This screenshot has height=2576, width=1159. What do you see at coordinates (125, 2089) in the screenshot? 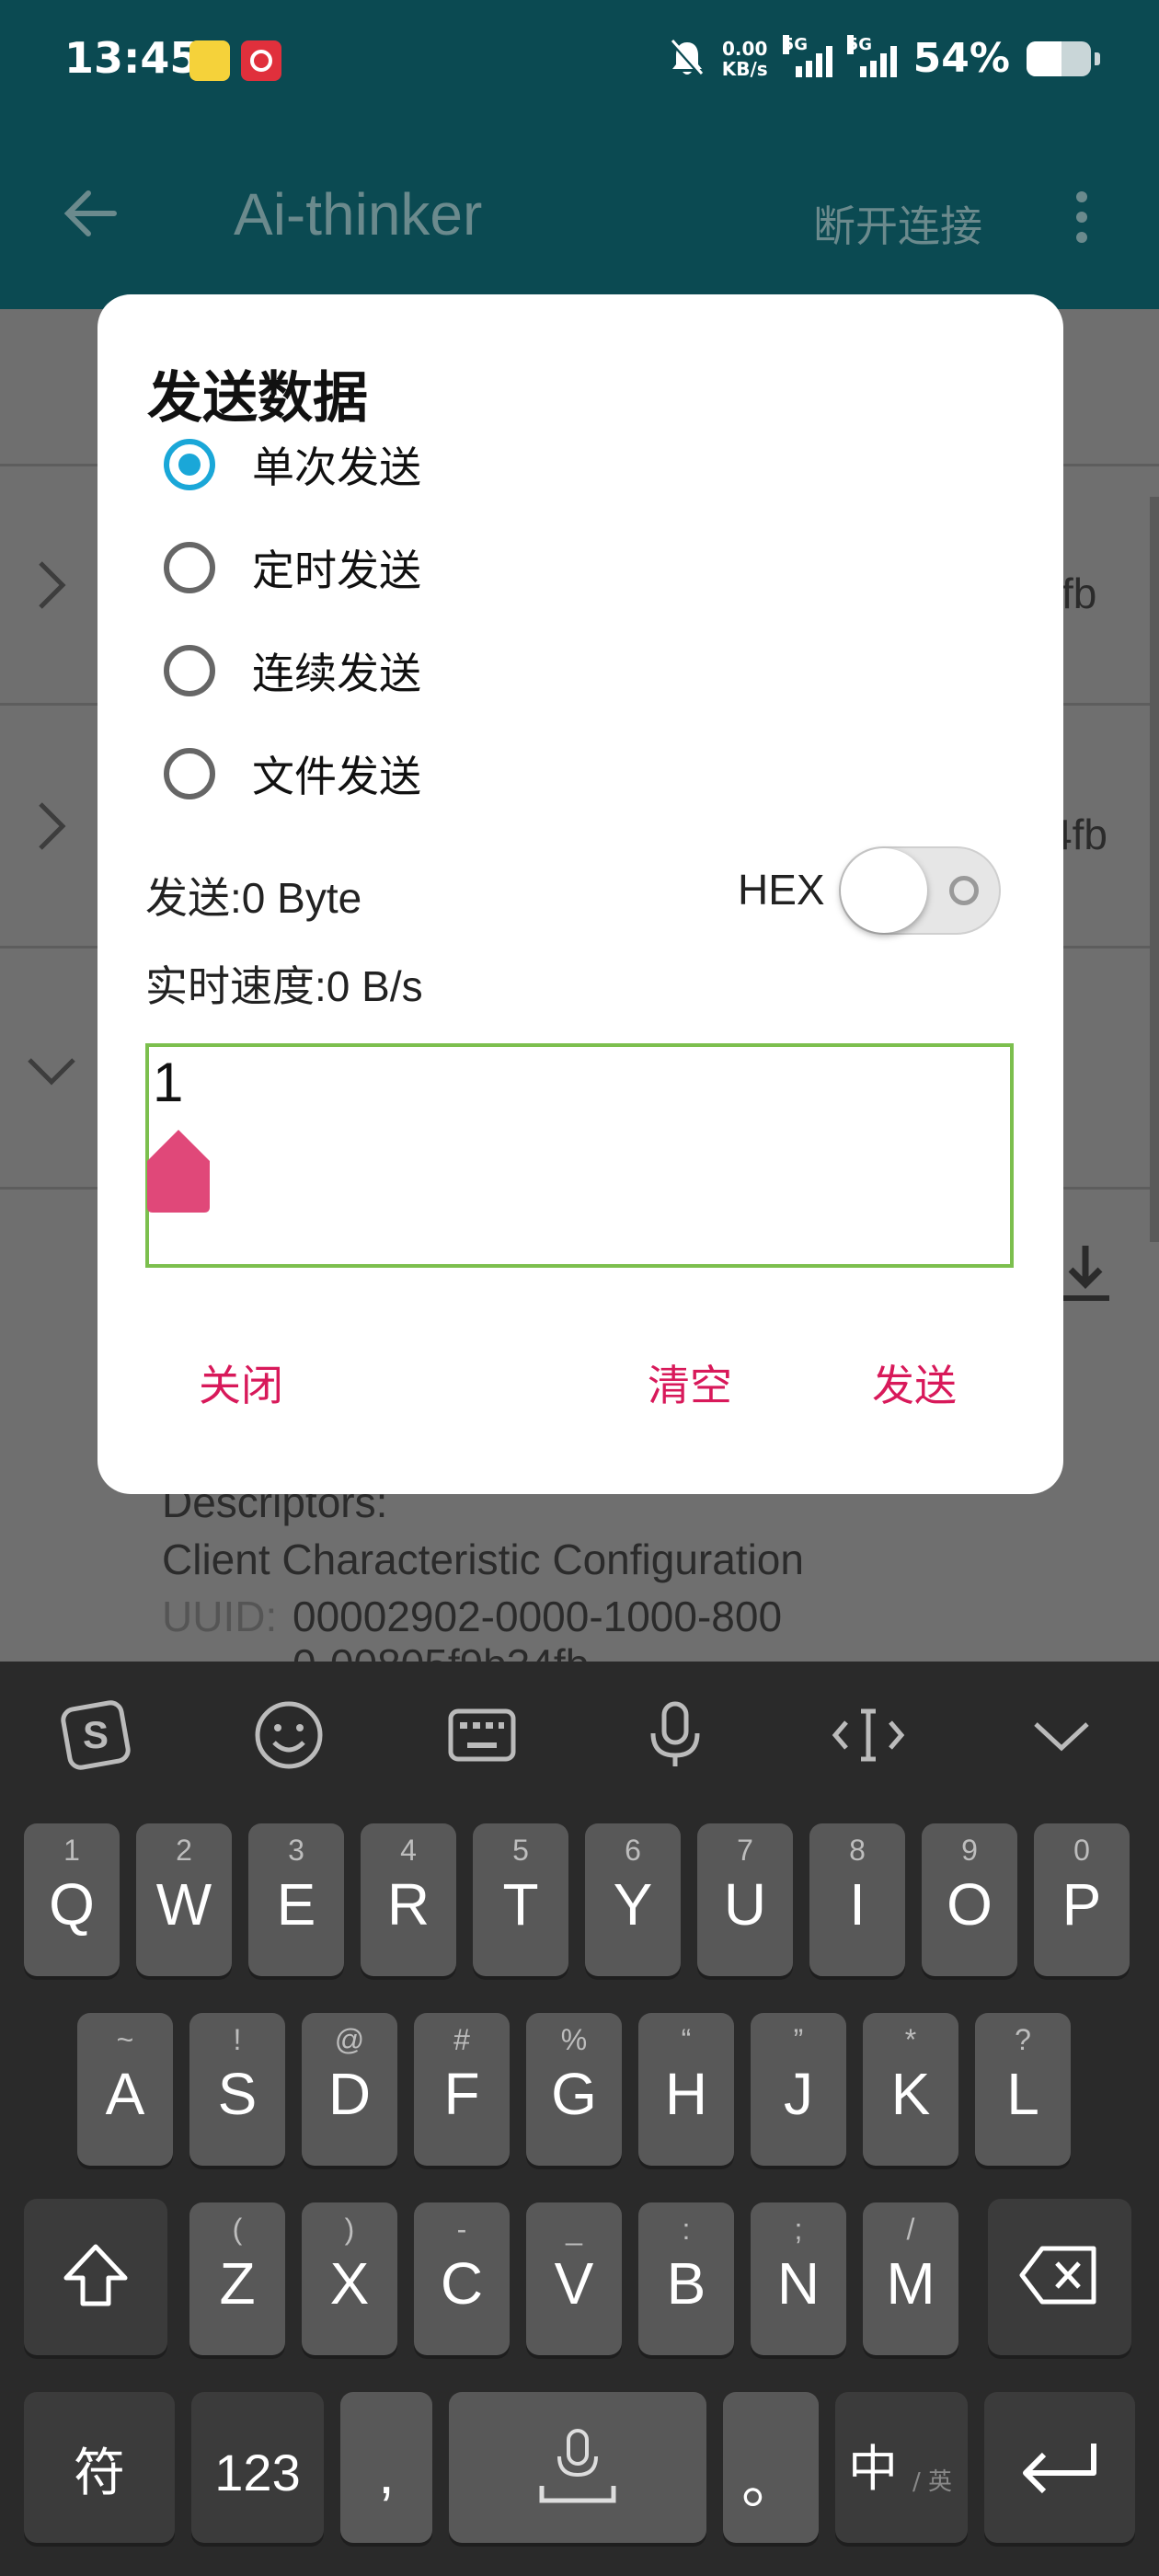
I see `key-a: ~ A` at bounding box center [125, 2089].